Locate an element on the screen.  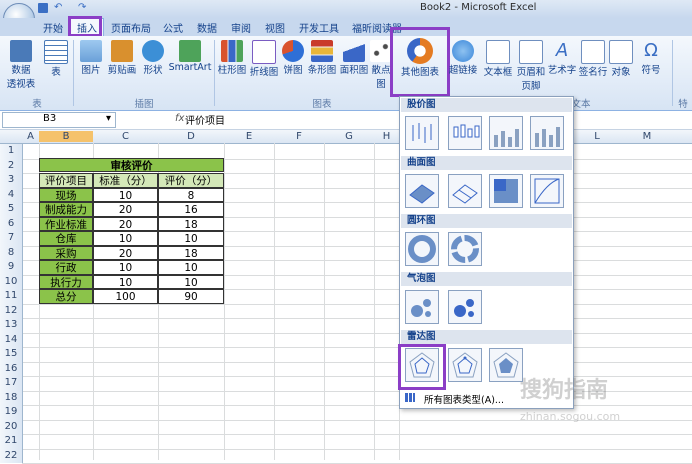
formula-input: 评价项目 is located at coordinates (205, 119).